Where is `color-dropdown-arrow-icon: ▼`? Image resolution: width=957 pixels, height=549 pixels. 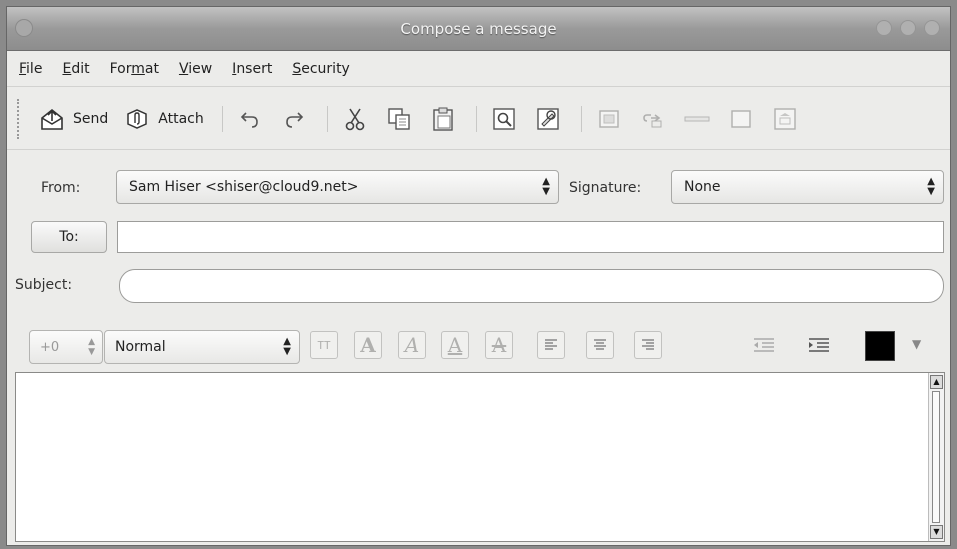
color-dropdown-arrow-icon: ▼ is located at coordinates (916, 344).